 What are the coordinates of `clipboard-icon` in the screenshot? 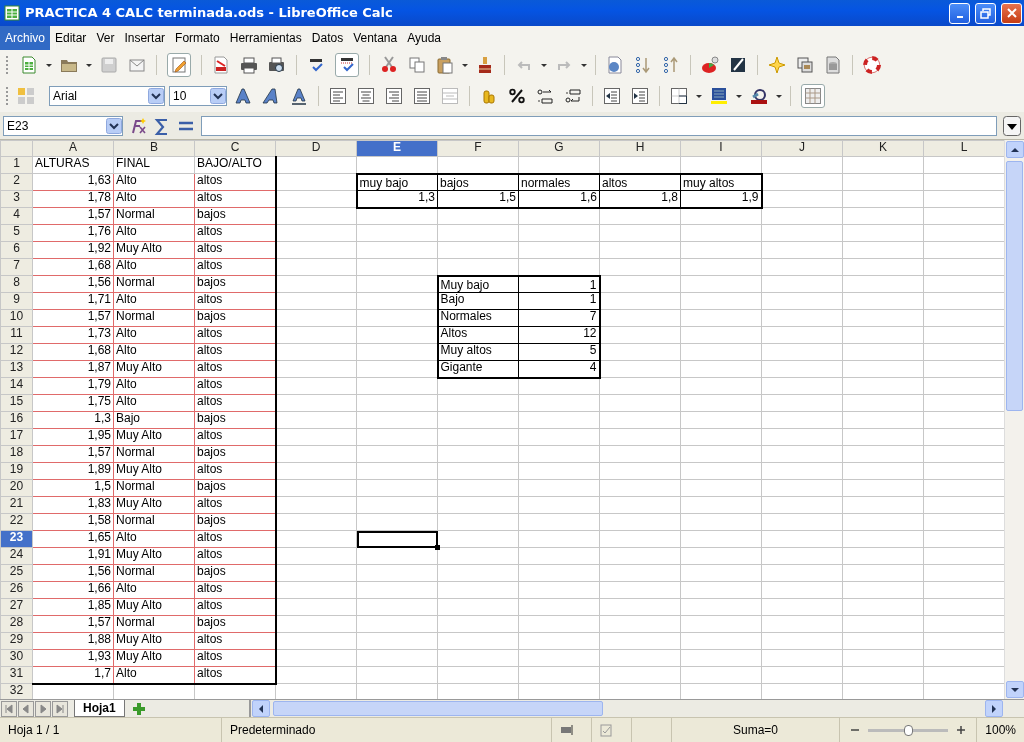 It's located at (445, 65).